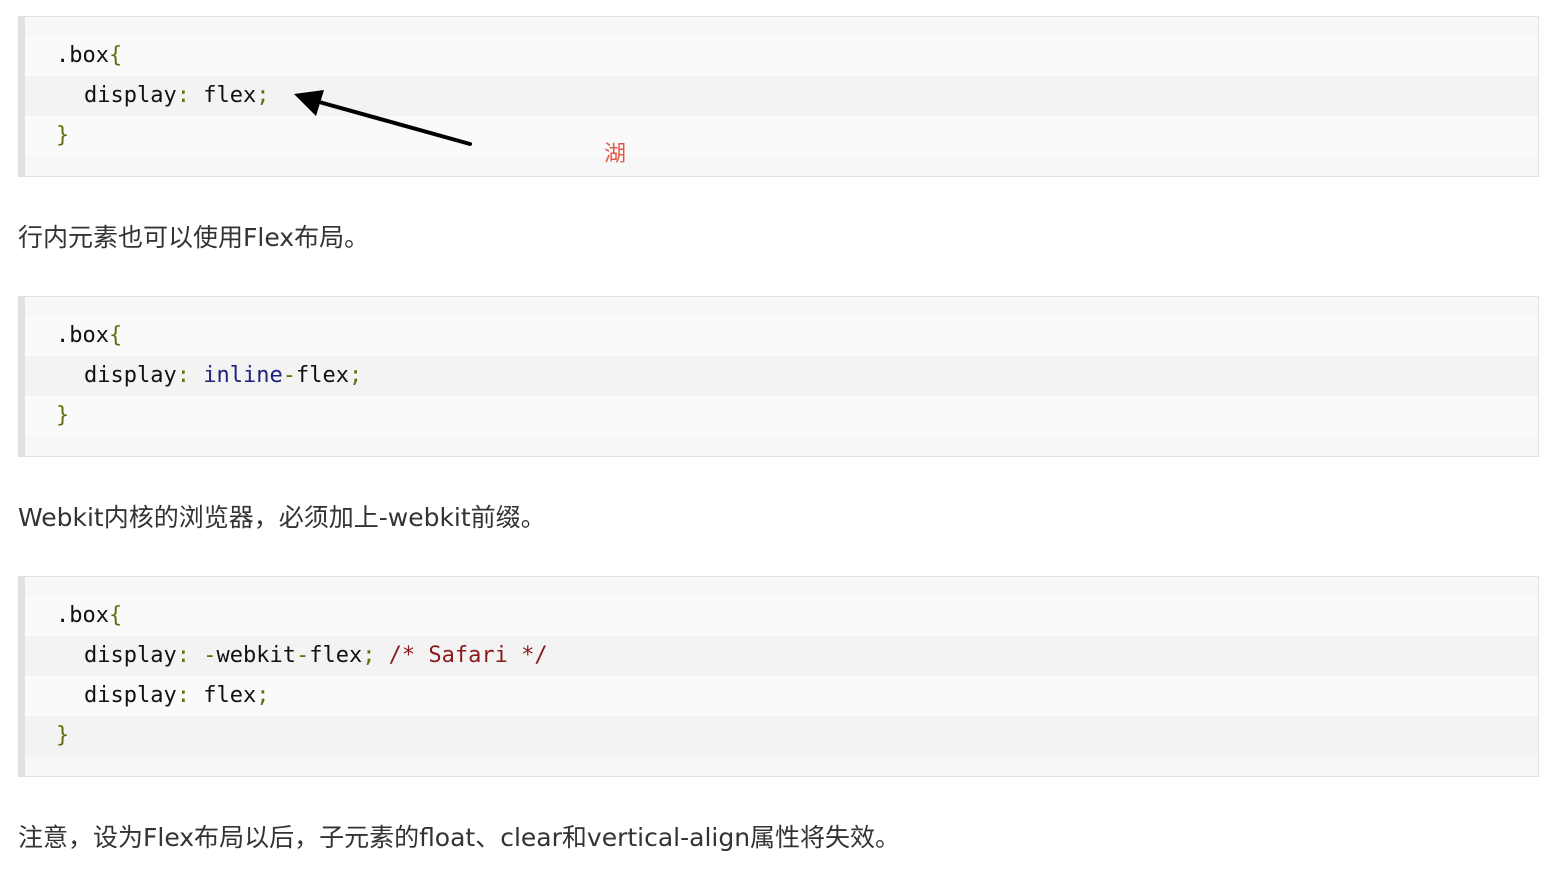  I want to click on code-line: display: inline-flex;, so click(781, 376).